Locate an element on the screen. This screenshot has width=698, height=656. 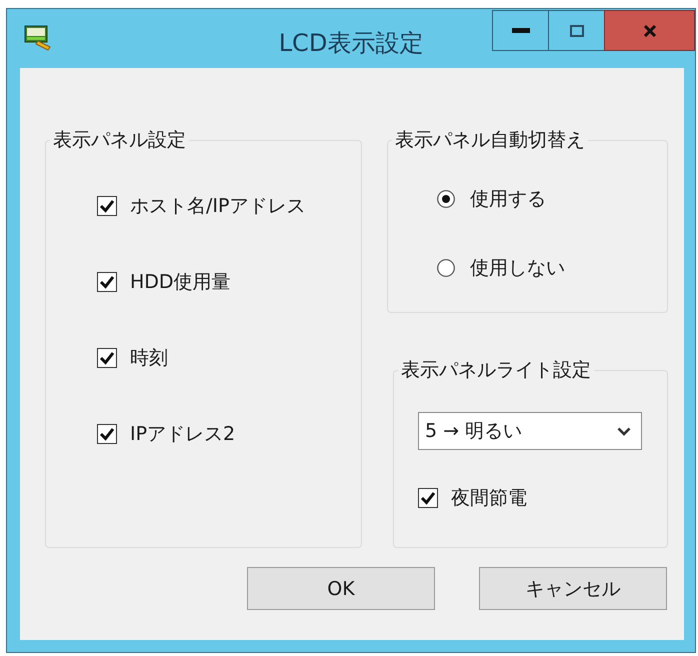
maximize-icon is located at coordinates (577, 30).